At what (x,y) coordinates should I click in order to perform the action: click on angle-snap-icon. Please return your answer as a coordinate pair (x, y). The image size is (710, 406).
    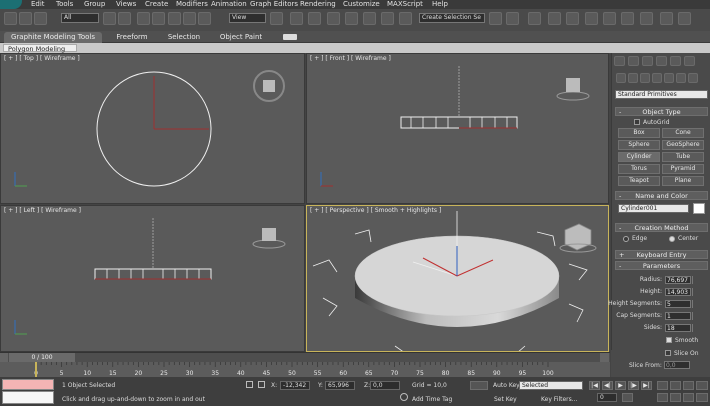
    Looking at the image, I should click on (351, 18).